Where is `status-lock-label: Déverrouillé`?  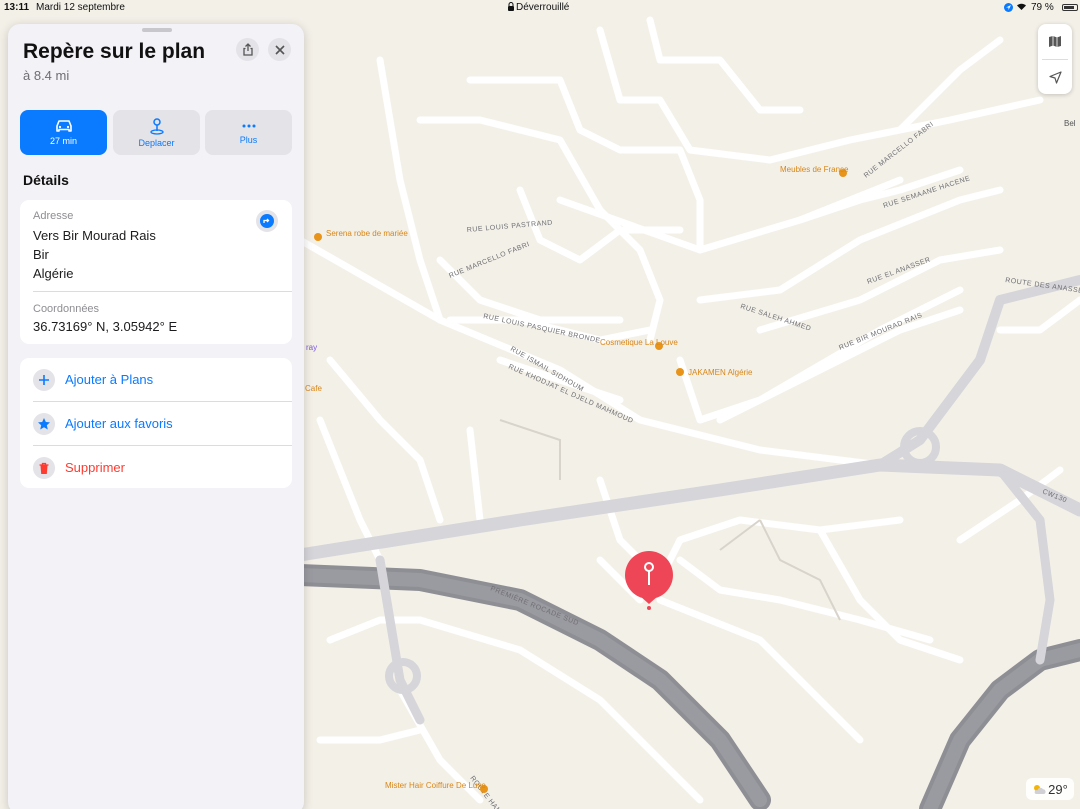
status-lock-label: Déverrouillé is located at coordinates (543, 7).